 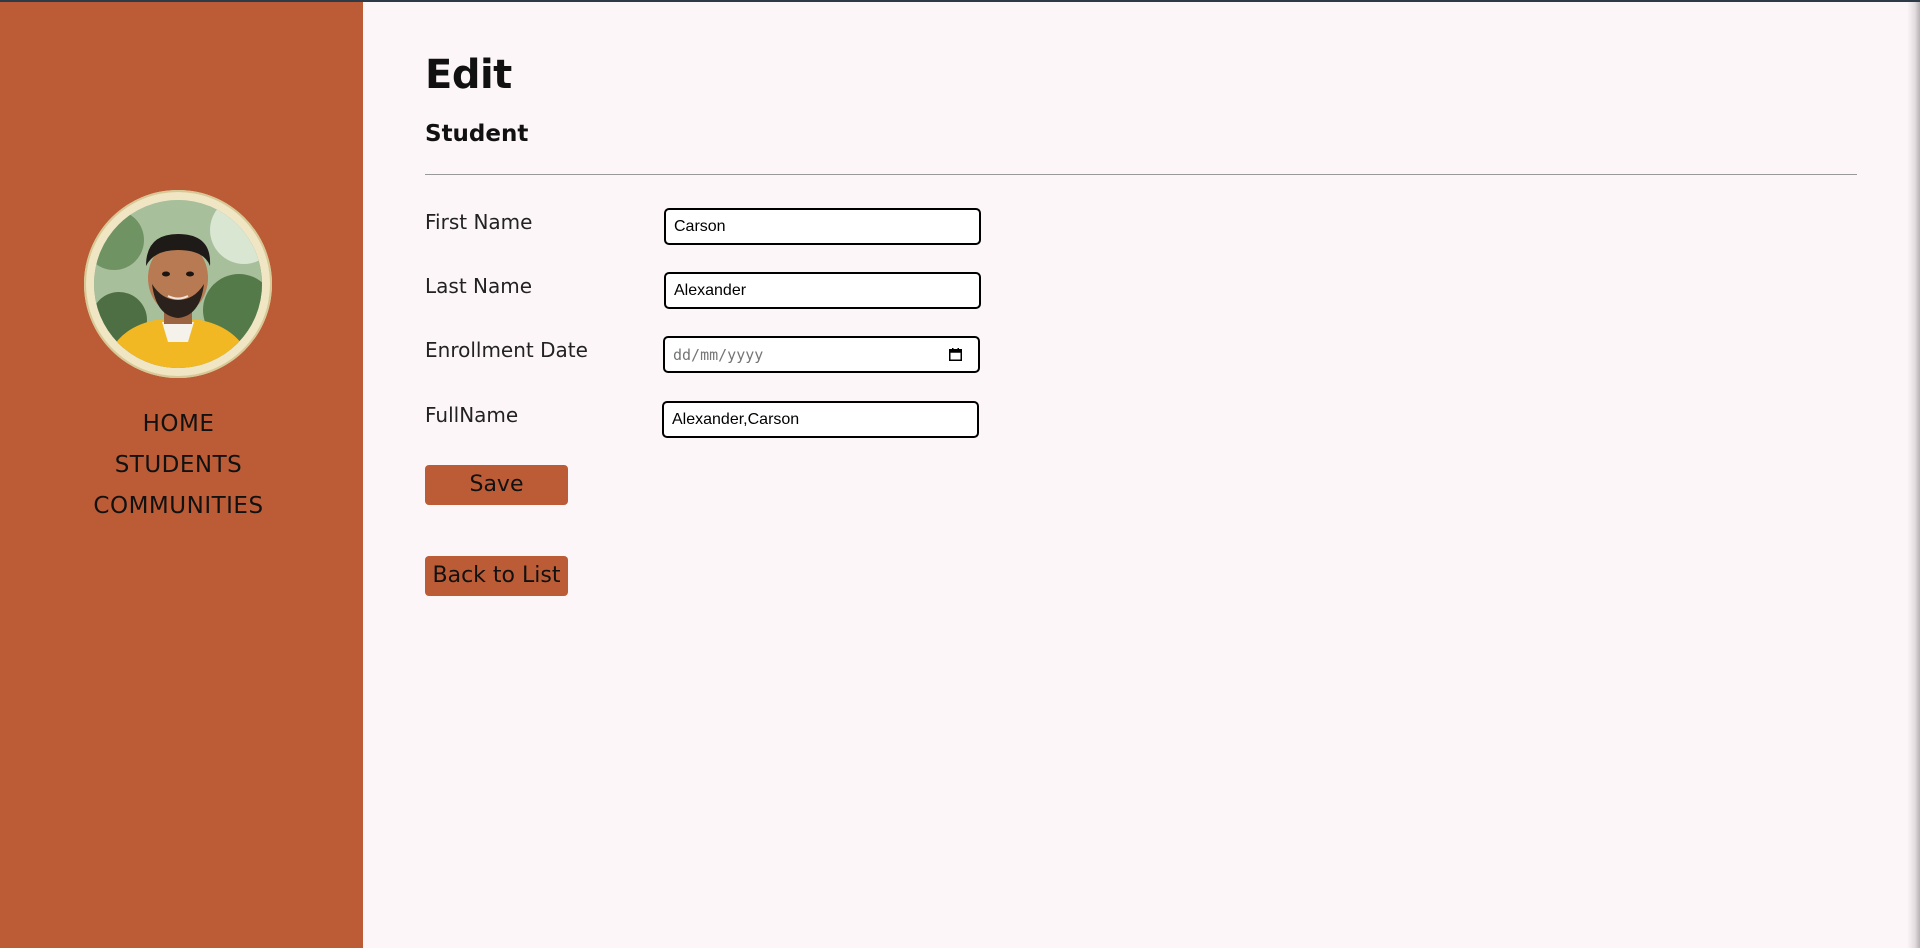 I want to click on enrollment-date-input, so click(x=821, y=354).